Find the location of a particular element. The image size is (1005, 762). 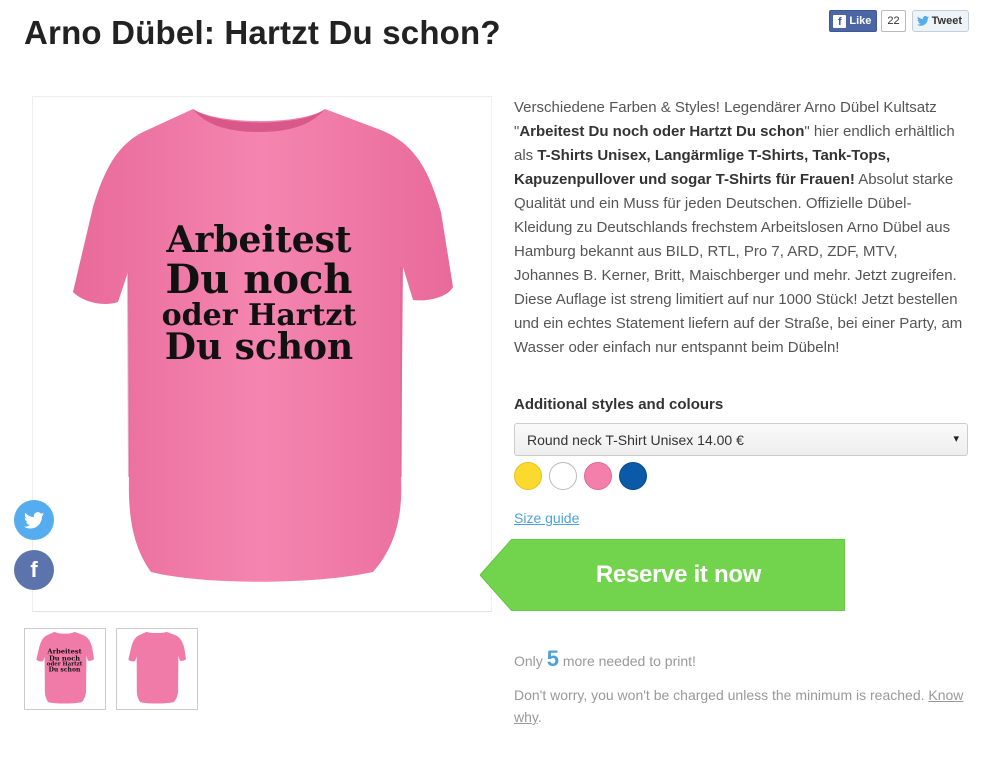

description-bold-1: Arbeitest Du noch oder Hartzt Du schon is located at coordinates (662, 131).